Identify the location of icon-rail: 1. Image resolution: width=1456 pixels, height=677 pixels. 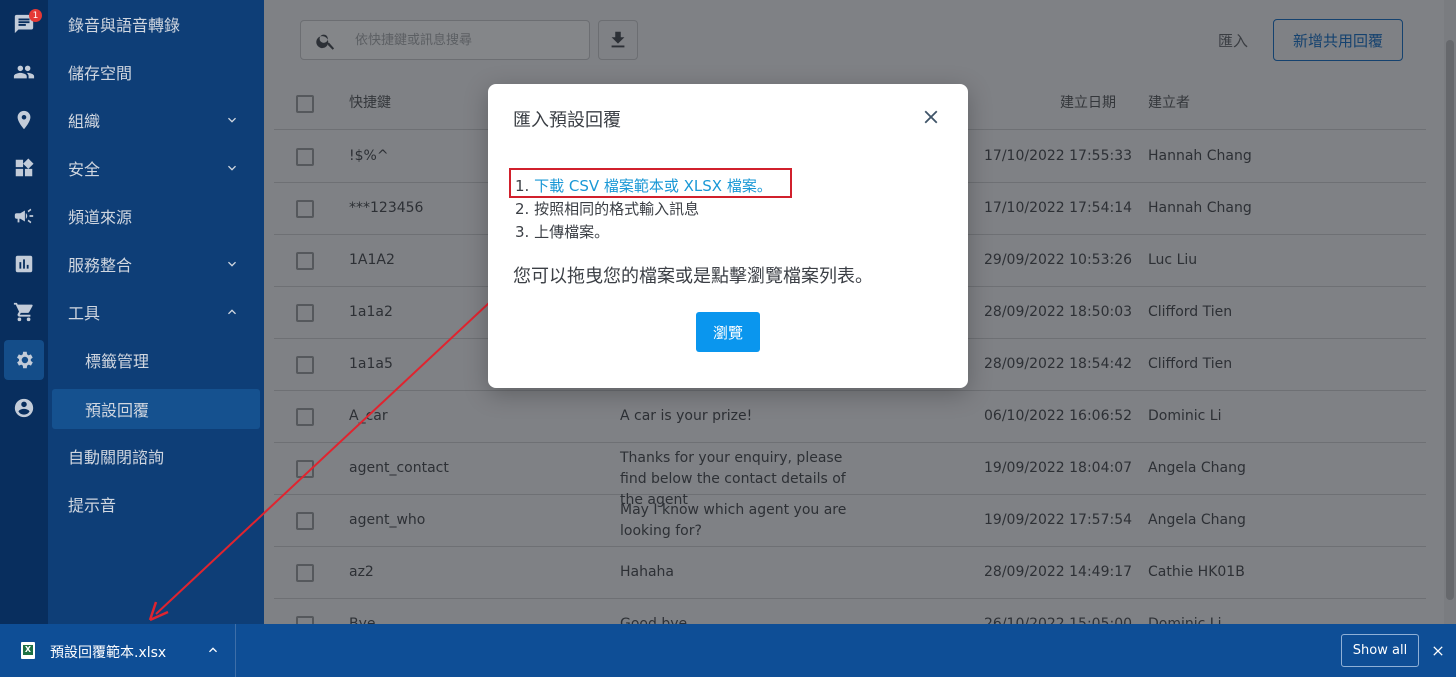
(24, 312).